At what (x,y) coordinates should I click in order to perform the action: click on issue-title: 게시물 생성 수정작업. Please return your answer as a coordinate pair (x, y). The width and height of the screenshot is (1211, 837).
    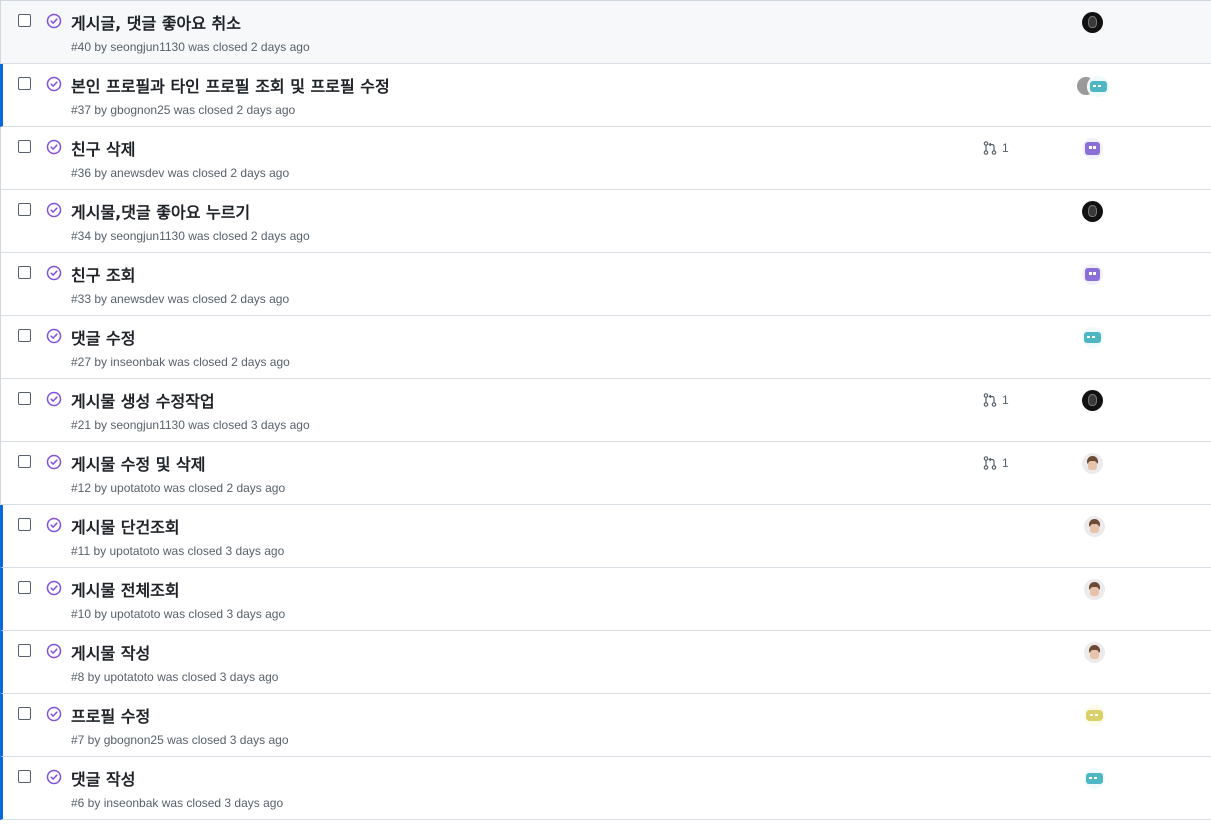
    Looking at the image, I should click on (143, 400).